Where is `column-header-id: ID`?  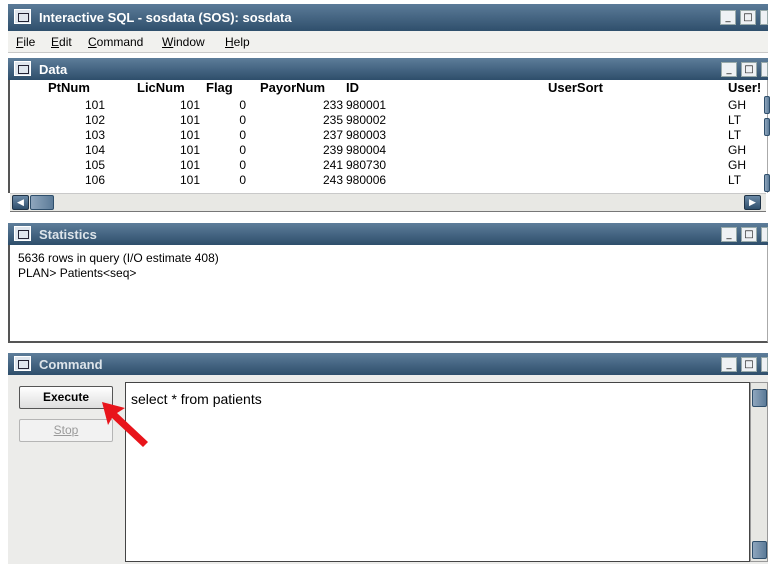 column-header-id: ID is located at coordinates (352, 87).